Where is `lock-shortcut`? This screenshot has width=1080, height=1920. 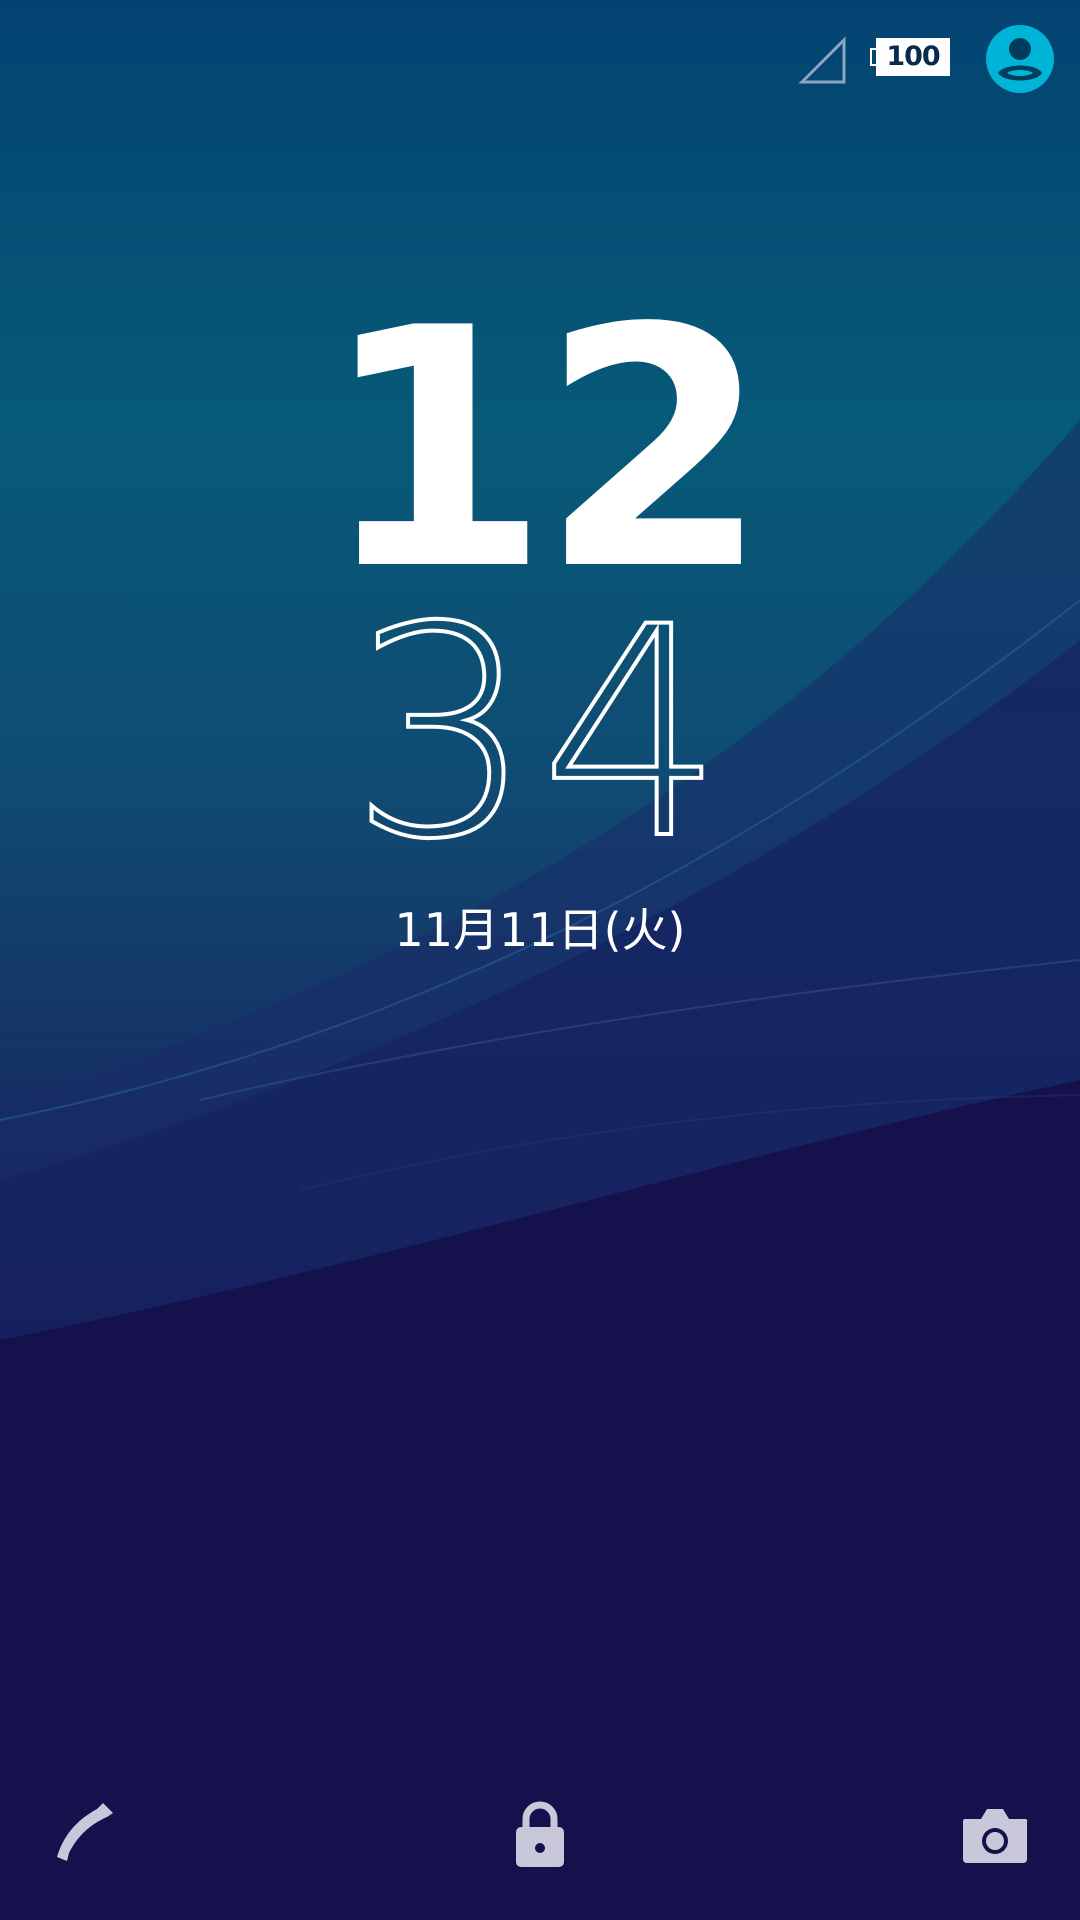
lock-shortcut is located at coordinates (540, 1835).